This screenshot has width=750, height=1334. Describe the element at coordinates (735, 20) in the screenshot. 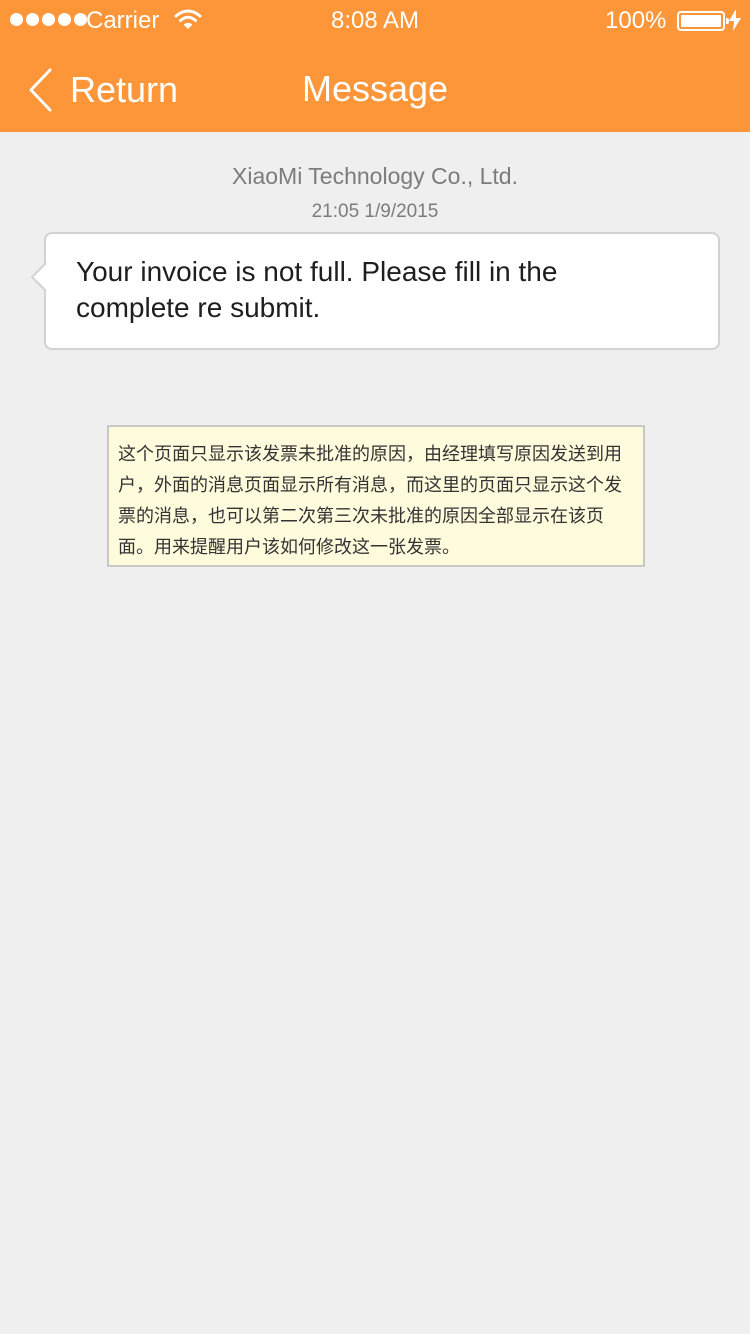

I see `lightning-bolt-icon` at that location.